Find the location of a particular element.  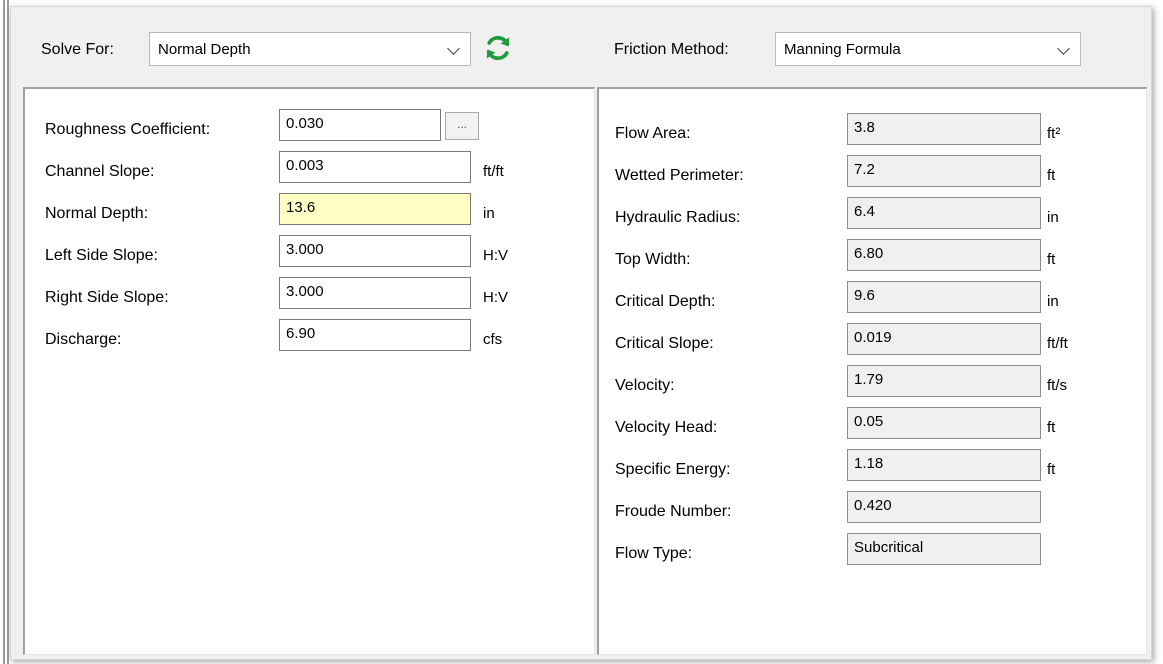

flow-area-unit: ft² is located at coordinates (1054, 133).